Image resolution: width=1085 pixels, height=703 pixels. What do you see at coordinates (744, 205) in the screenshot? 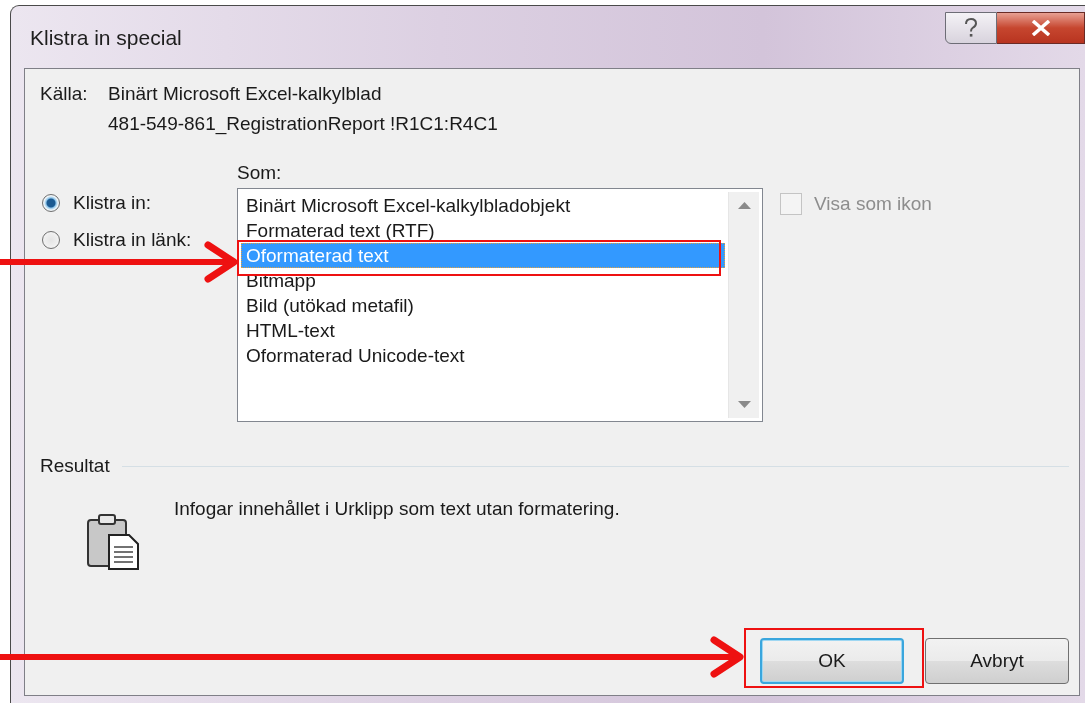
I see `scroll-up-icon` at bounding box center [744, 205].